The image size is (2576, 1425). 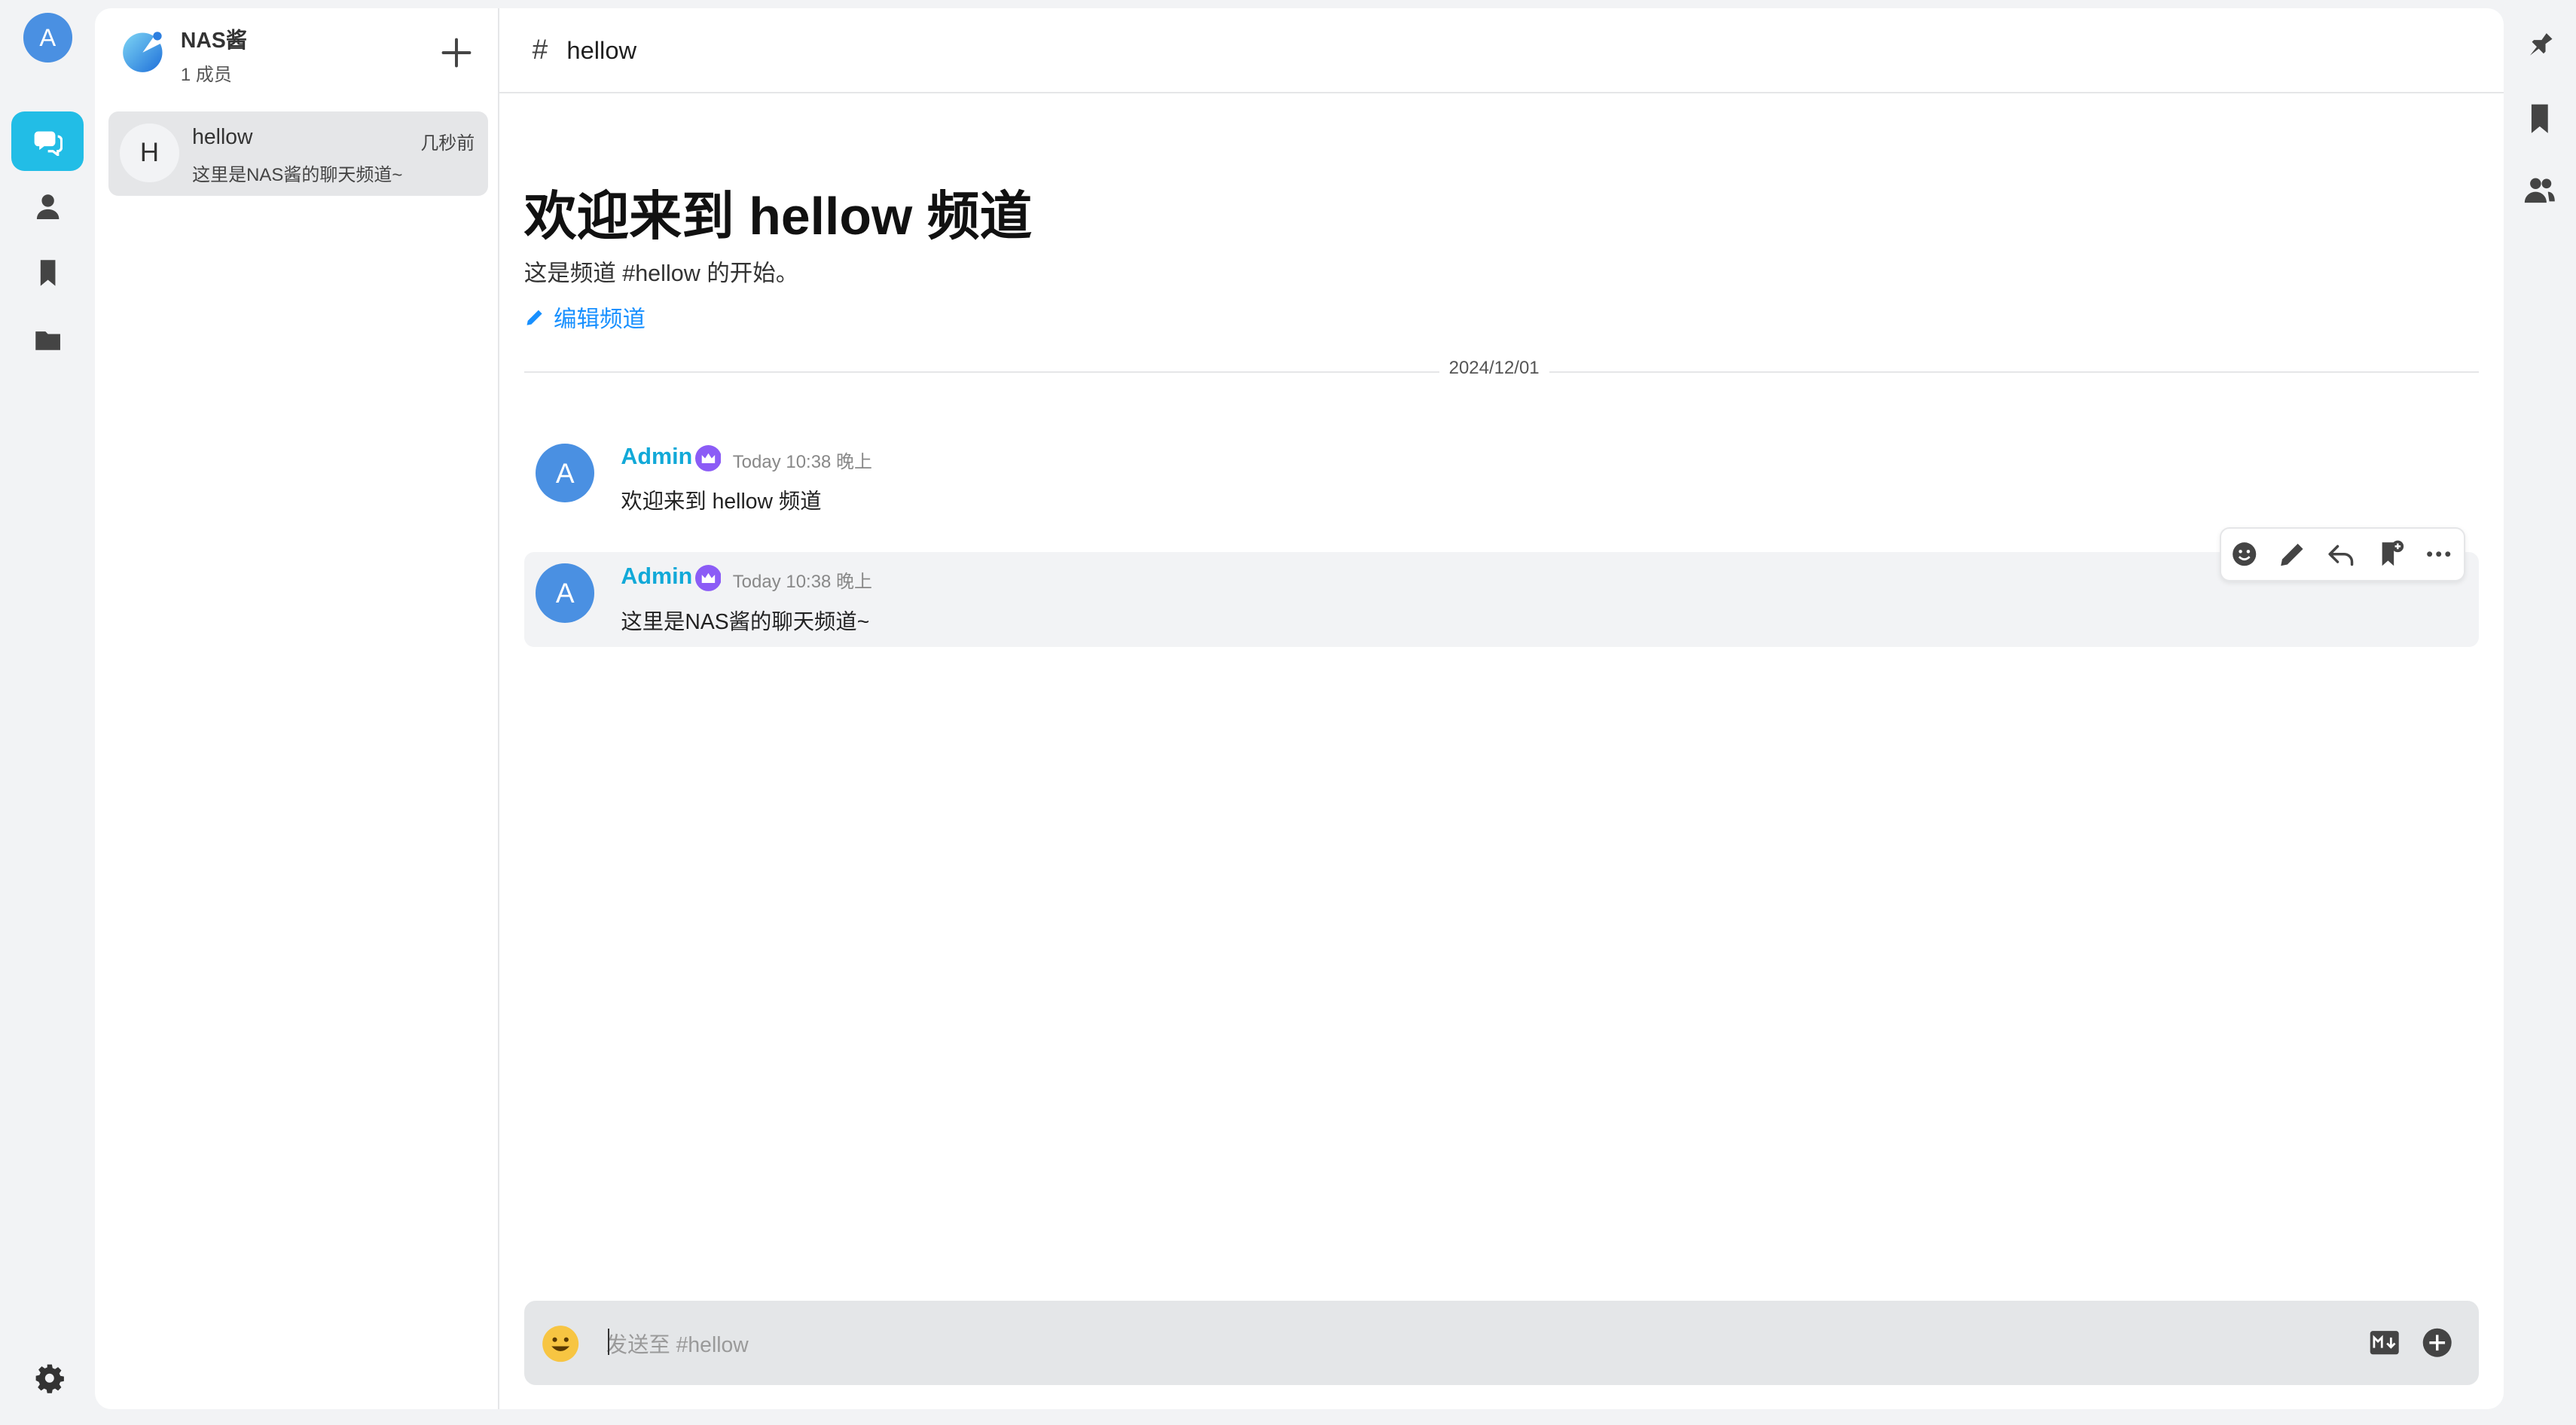 What do you see at coordinates (722, 502) in the screenshot?
I see `message-text: 欢迎来到 hellow 频道` at bounding box center [722, 502].